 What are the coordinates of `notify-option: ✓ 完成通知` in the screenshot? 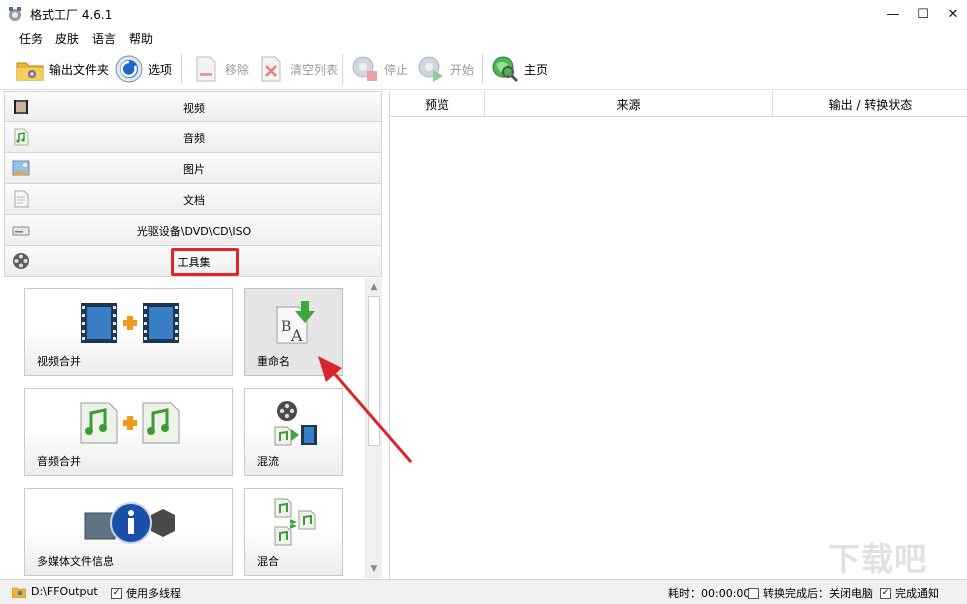 It's located at (909, 593).